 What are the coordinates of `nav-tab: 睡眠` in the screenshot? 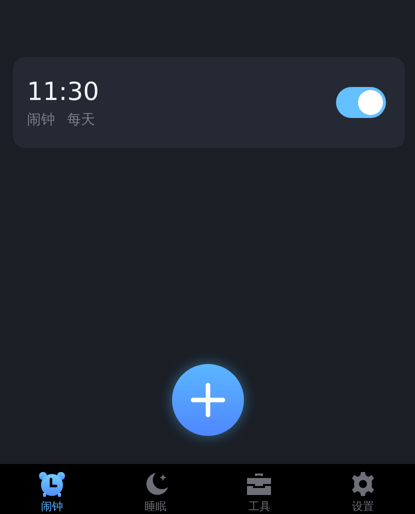 It's located at (156, 489).